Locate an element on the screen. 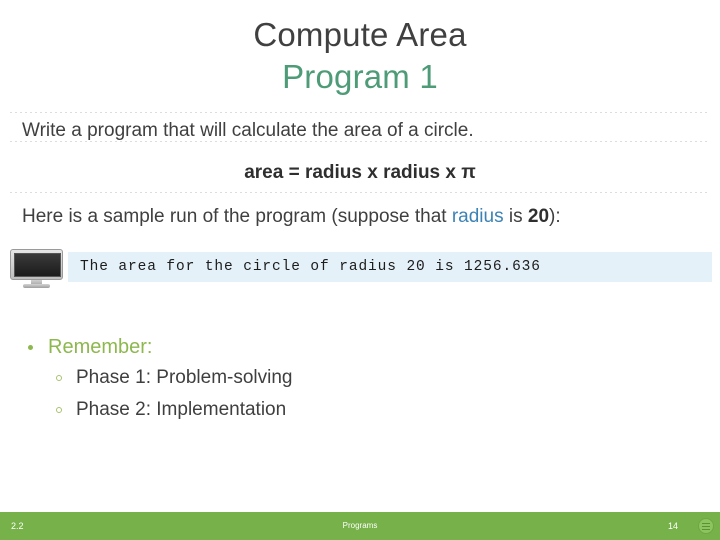 This screenshot has height=540, width=720. monitor-screen is located at coordinates (37, 265).